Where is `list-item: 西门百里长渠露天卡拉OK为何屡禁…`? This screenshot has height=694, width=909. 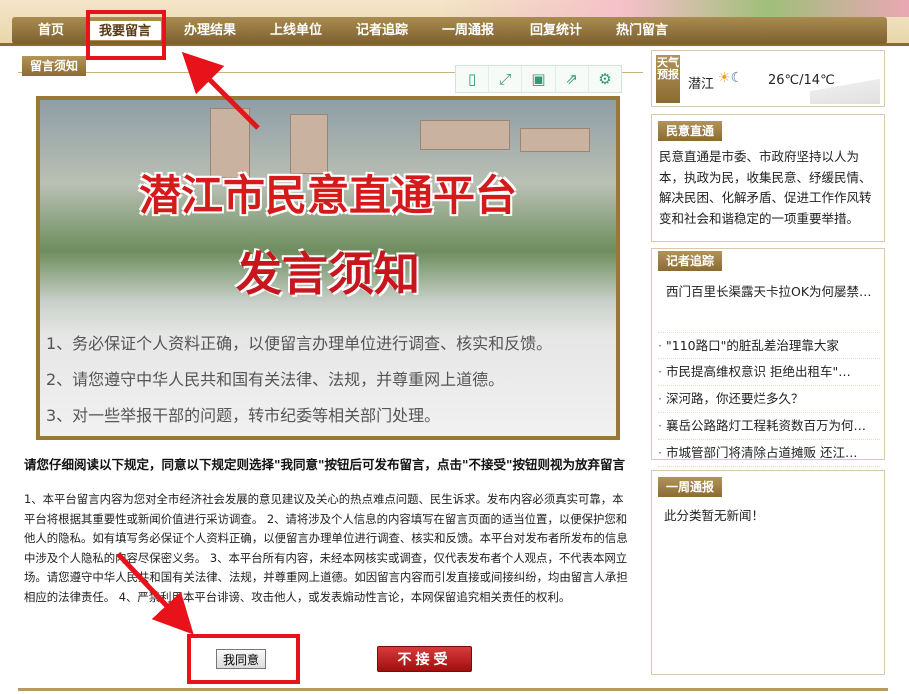 list-item: 西门百里长渠露天卡拉OK为何屡禁… is located at coordinates (769, 306).